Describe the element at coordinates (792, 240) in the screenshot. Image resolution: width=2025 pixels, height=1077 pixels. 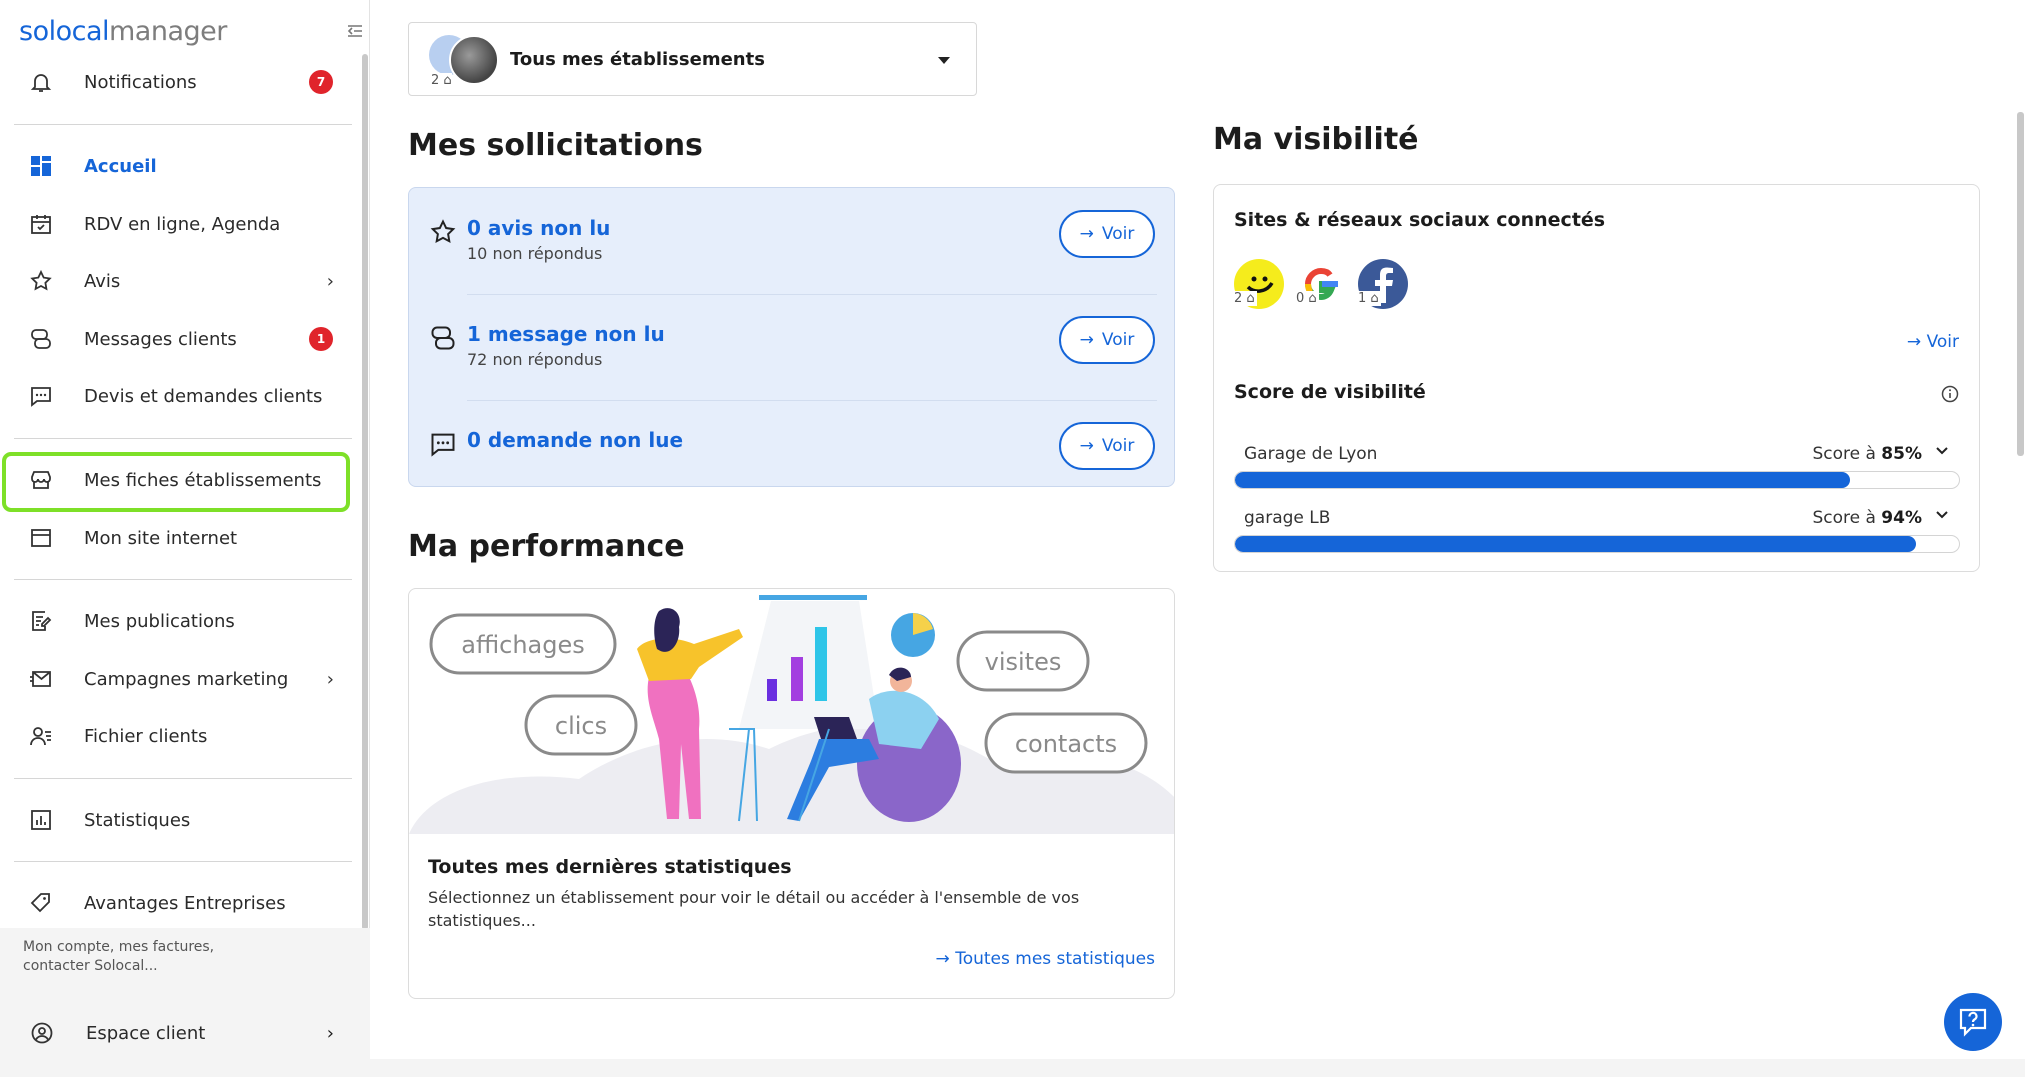
I see `list-item: 0 avis non lu 10 non répondus → Voir` at that location.